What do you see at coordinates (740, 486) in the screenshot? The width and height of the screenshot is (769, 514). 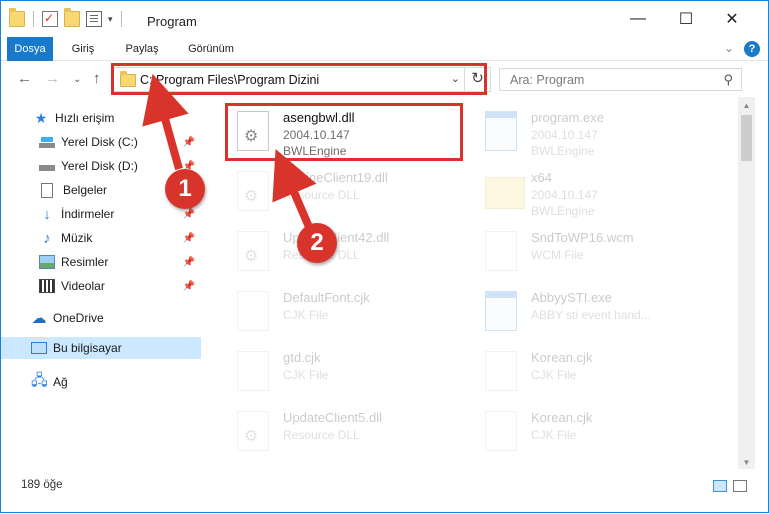 I see `tiles-view-icon` at bounding box center [740, 486].